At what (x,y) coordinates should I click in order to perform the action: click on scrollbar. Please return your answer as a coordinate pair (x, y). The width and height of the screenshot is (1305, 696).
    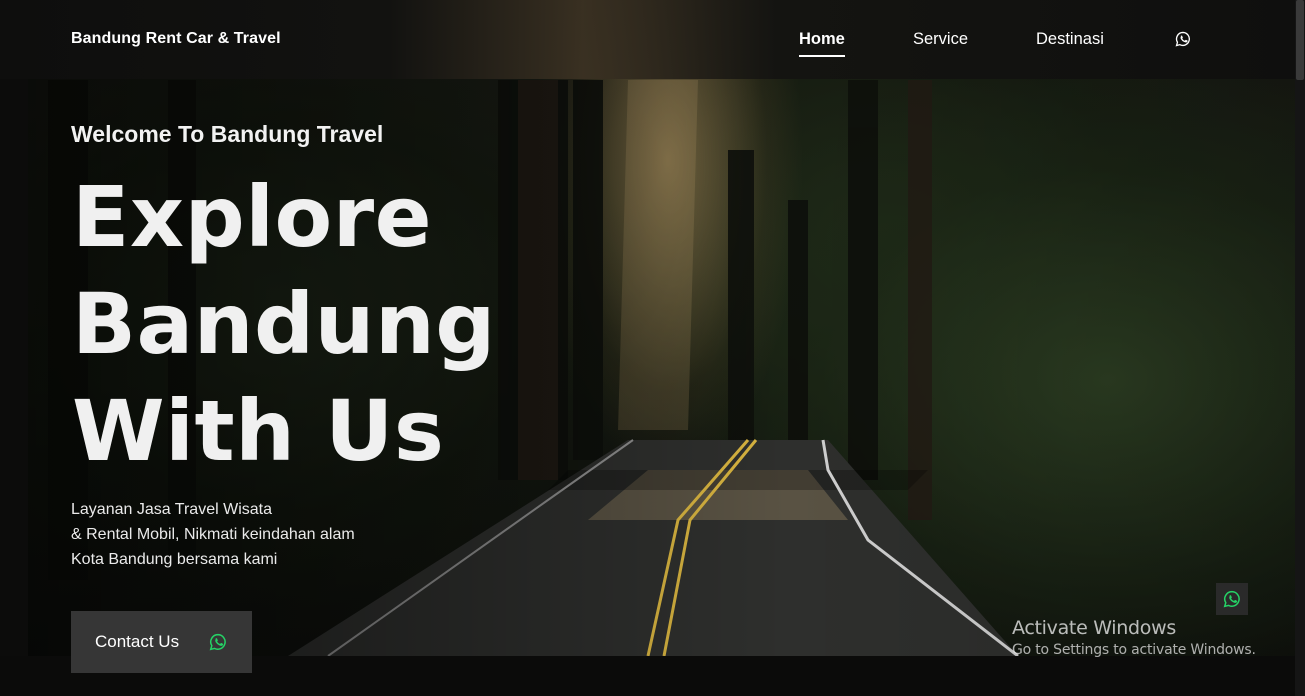
    Looking at the image, I should click on (1300, 348).